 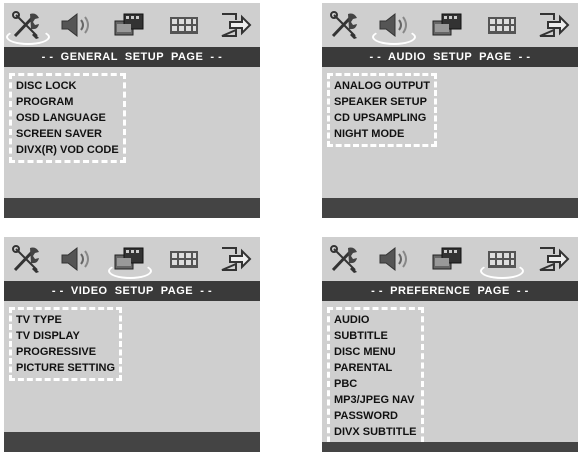 What do you see at coordinates (375, 400) in the screenshot?
I see `menu-item: MP3/JPEG NAV` at bounding box center [375, 400].